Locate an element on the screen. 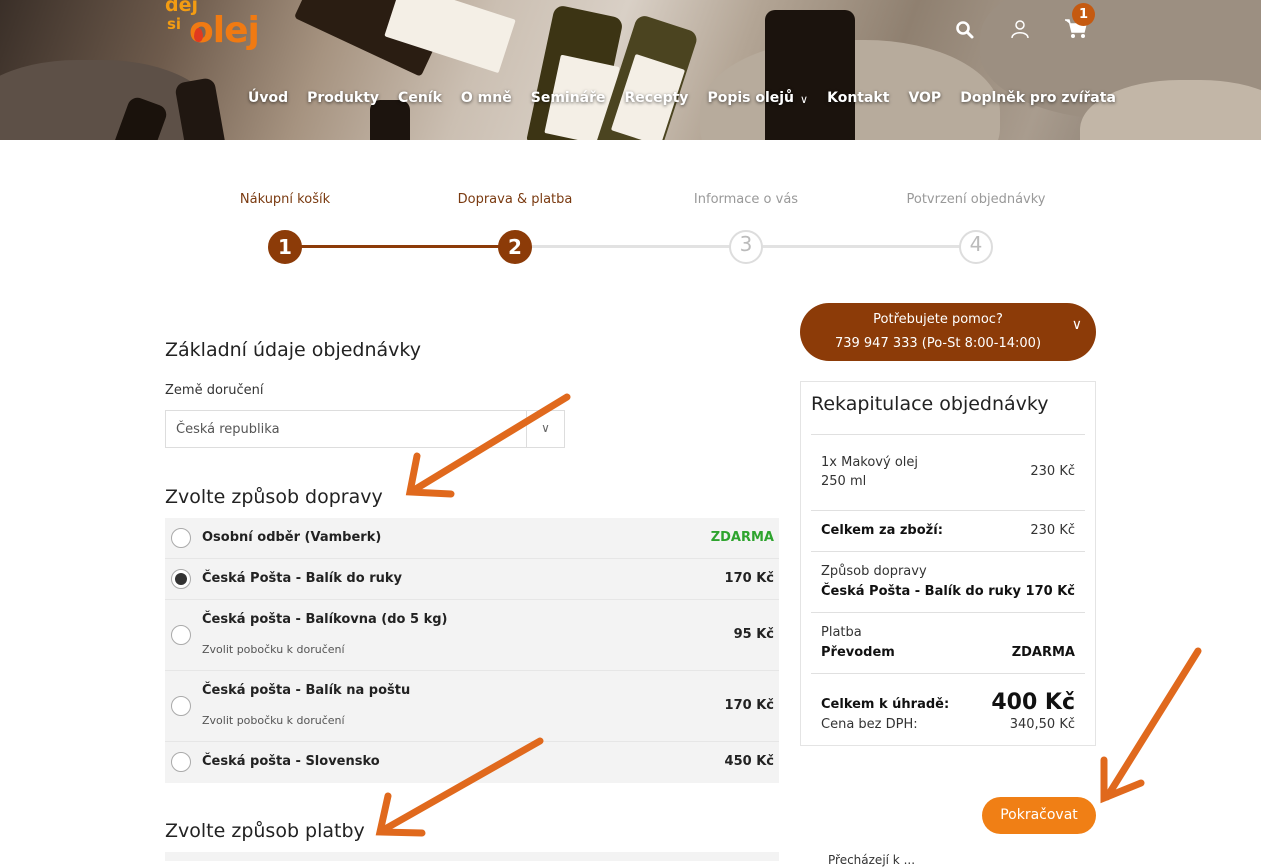 The width and height of the screenshot is (1261, 867). nav-item-popis-oleju: Popis olejů is located at coordinates (750, 98).